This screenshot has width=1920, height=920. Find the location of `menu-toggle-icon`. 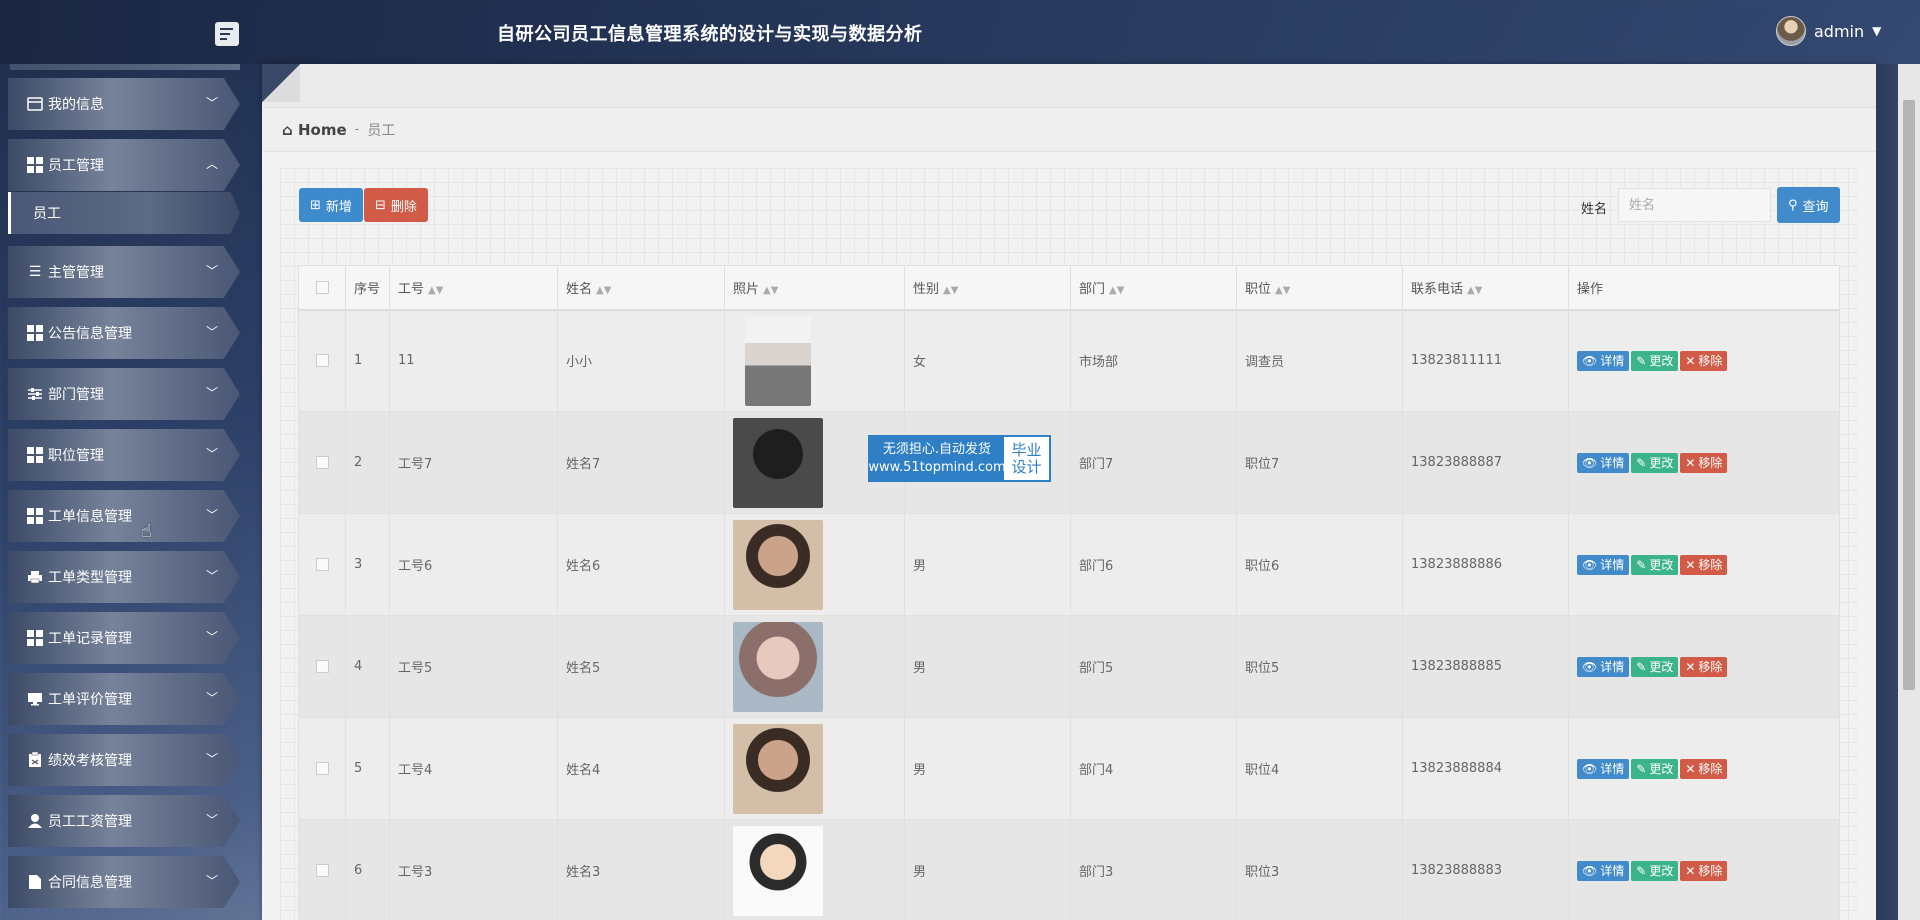

menu-toggle-icon is located at coordinates (227, 34).